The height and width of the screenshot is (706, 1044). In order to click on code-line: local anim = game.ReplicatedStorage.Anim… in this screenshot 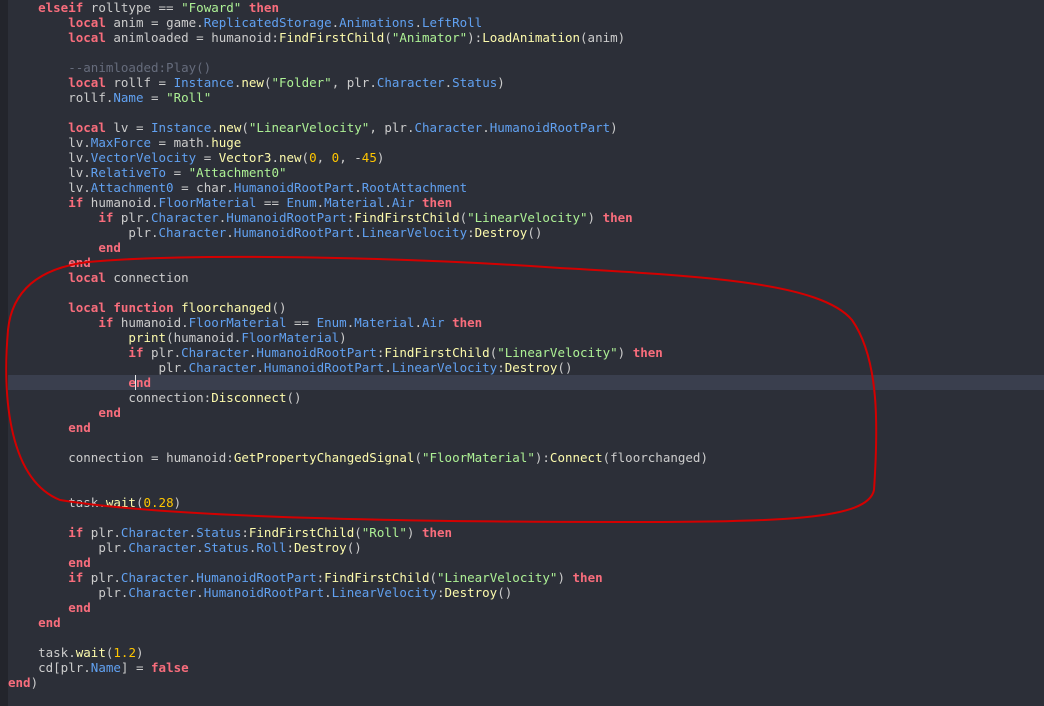, I will do `click(526, 22)`.